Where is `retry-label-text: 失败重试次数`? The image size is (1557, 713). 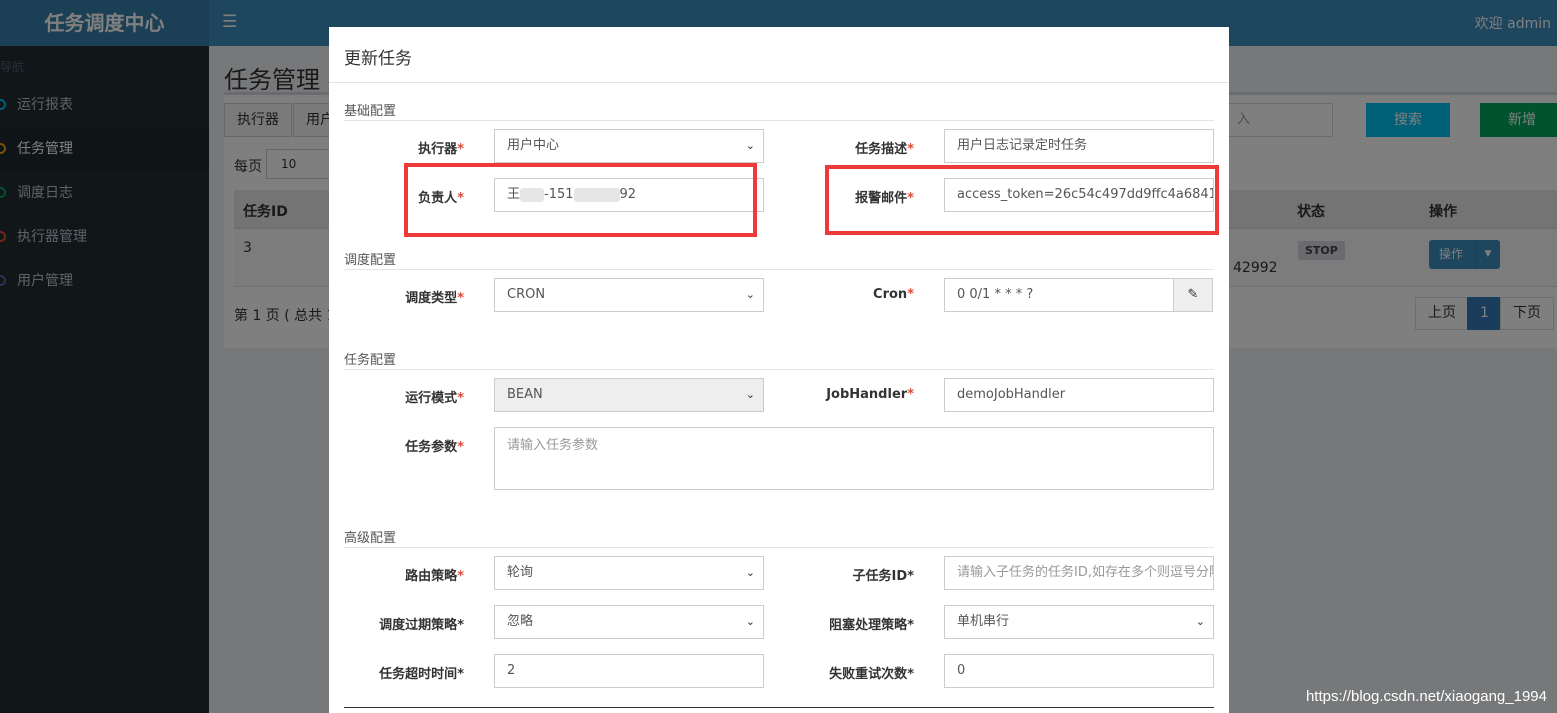 retry-label-text: 失败重试次数 is located at coordinates (868, 674).